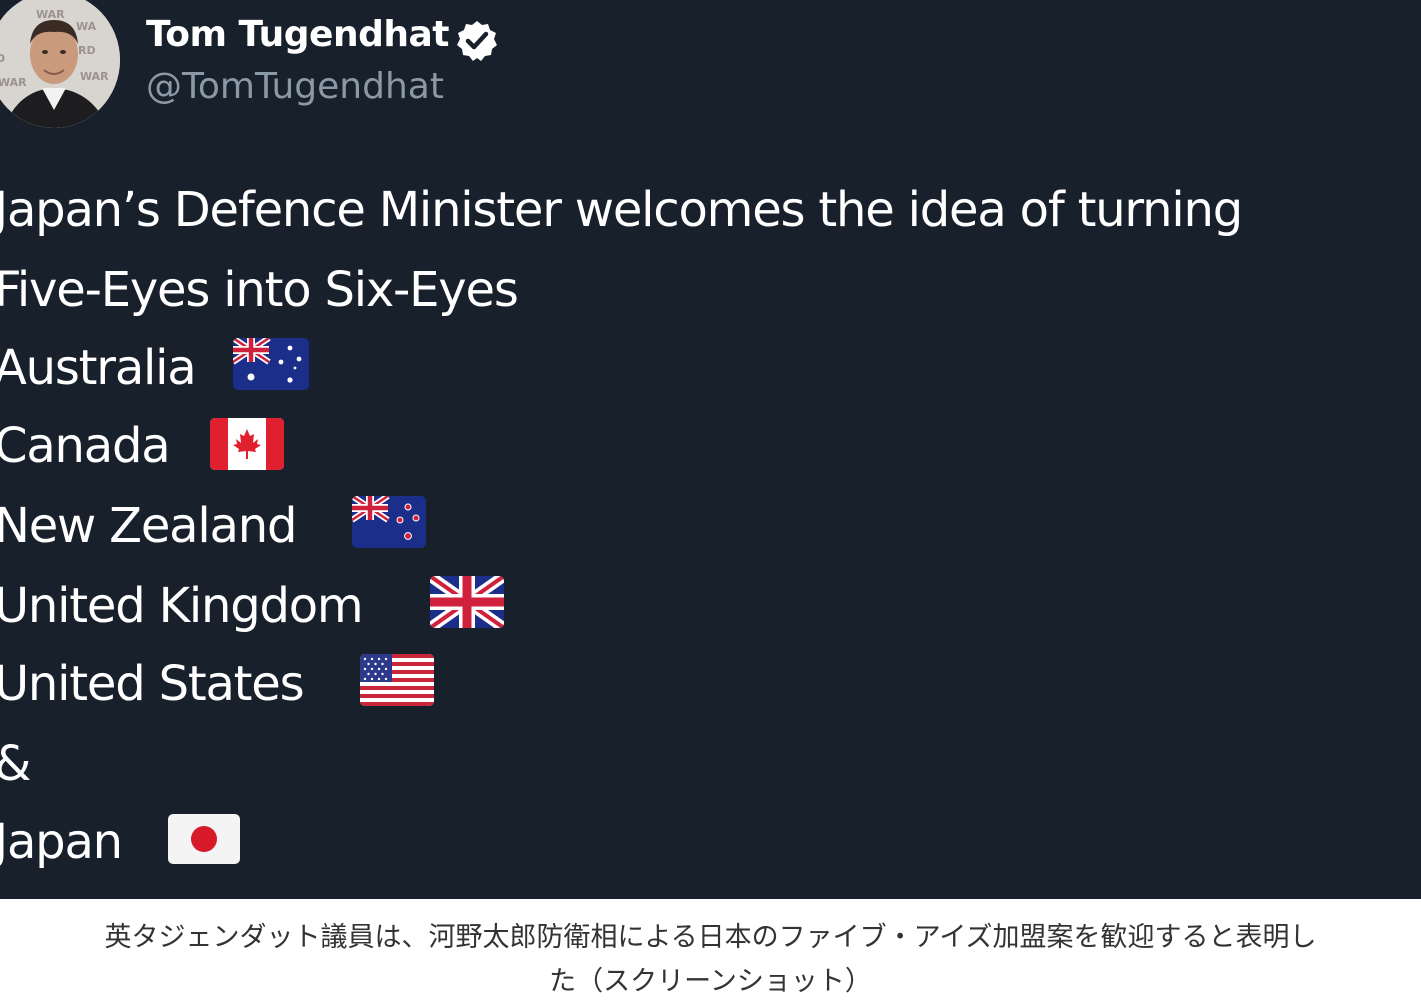 Image resolution: width=1421 pixels, height=1007 pixels. Describe the element at coordinates (298, 34) in the screenshot. I see `author-name: Tom Tugendhat` at that location.